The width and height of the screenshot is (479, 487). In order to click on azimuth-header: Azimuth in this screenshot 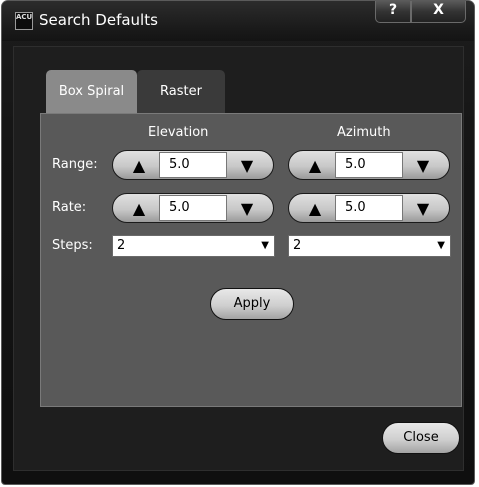, I will do `click(364, 132)`.